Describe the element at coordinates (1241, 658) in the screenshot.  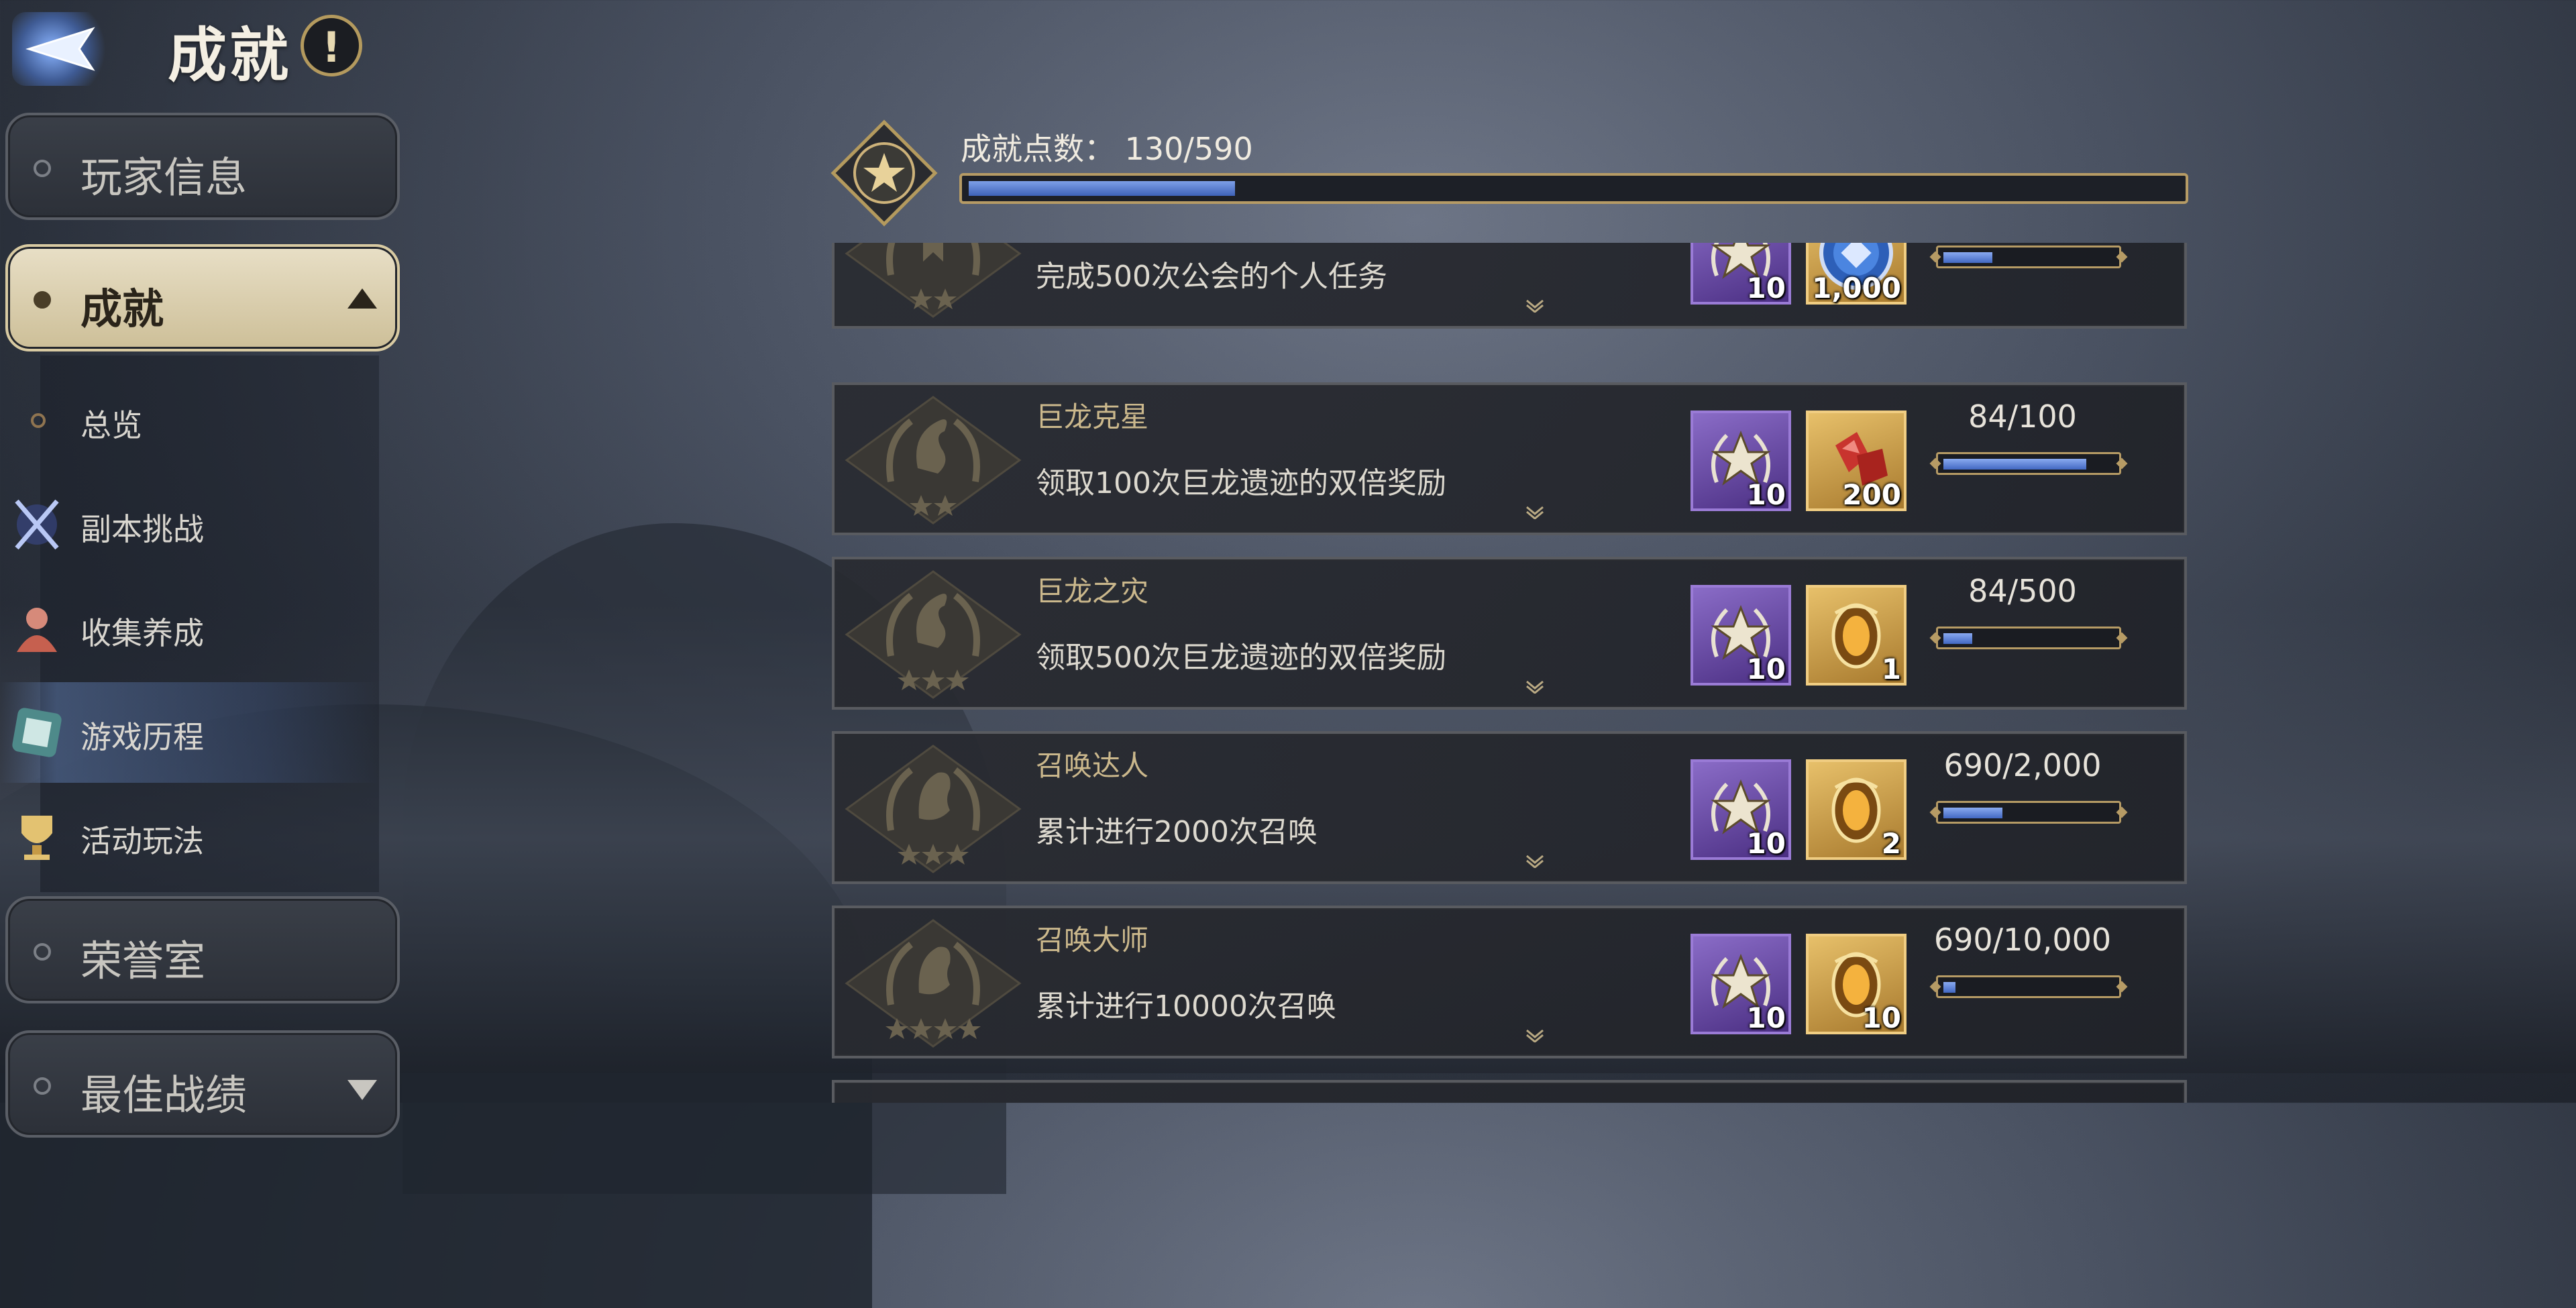
I see `achievement-description: 领取500次巨龙遗迹的双倍奖励` at that location.